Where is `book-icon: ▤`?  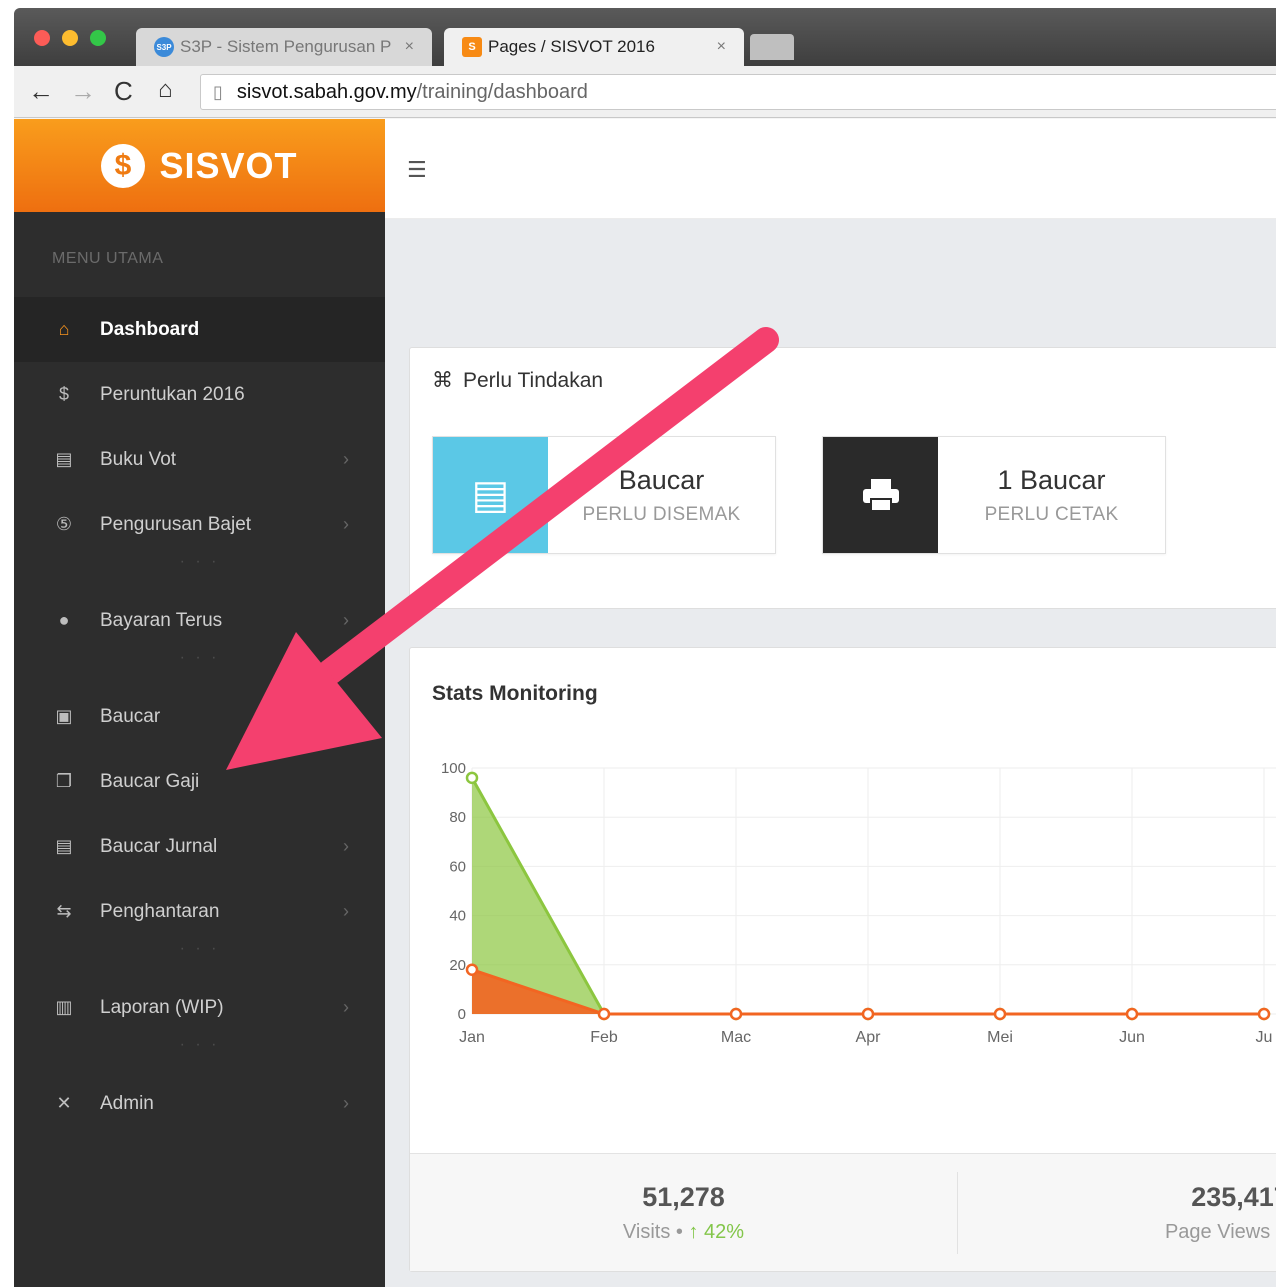 book-icon: ▤ is located at coordinates (64, 459).